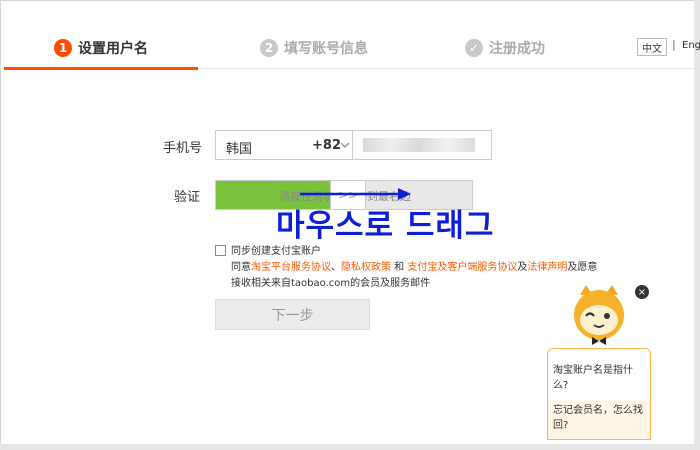  Describe the element at coordinates (220, 250) in the screenshot. I see `alipay-checkbox` at that location.